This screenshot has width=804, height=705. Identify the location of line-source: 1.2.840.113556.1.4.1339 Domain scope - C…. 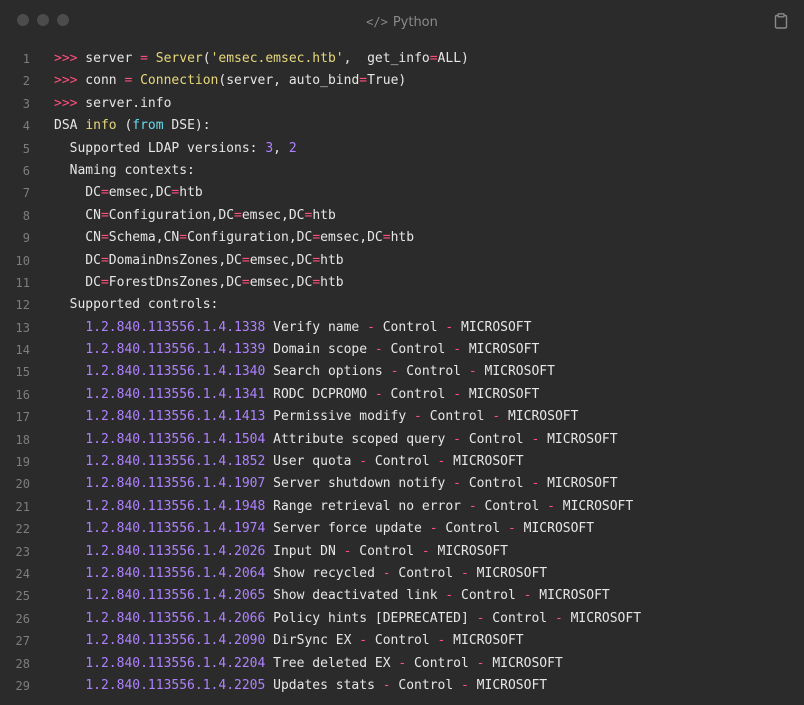
(284, 350).